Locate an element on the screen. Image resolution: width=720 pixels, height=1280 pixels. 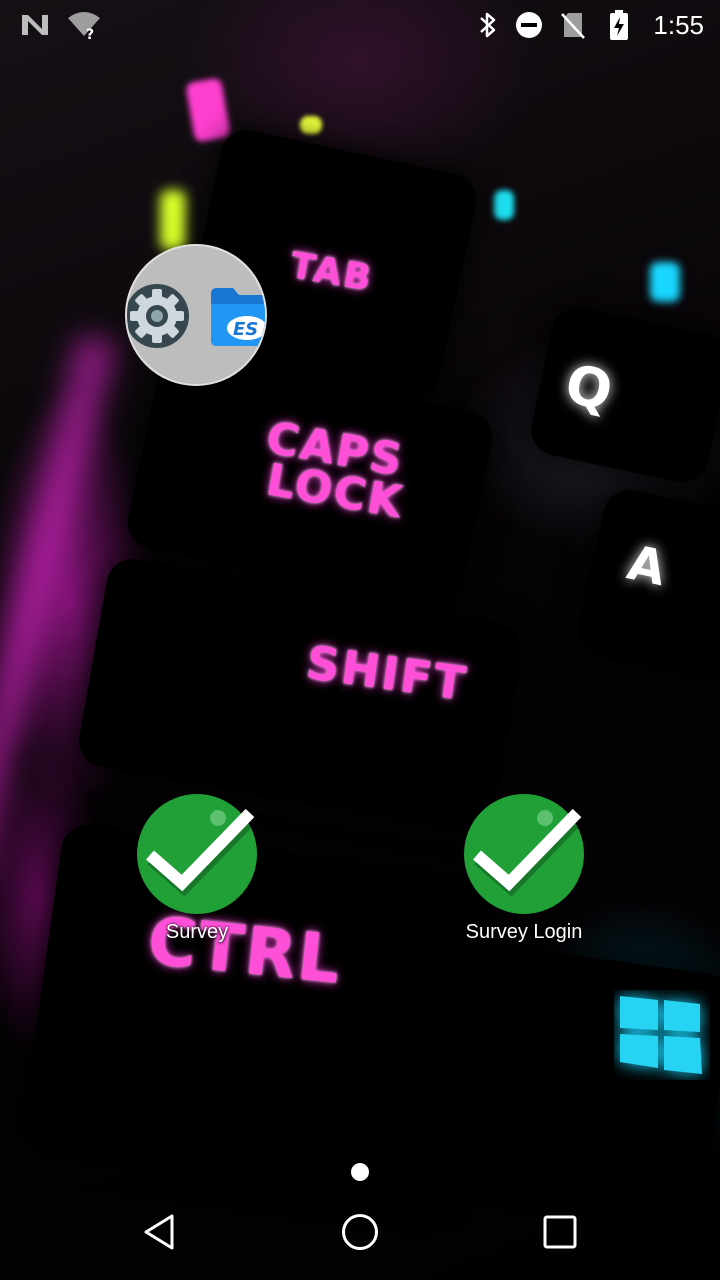
svg-text: ES is located at coordinates (245, 329).